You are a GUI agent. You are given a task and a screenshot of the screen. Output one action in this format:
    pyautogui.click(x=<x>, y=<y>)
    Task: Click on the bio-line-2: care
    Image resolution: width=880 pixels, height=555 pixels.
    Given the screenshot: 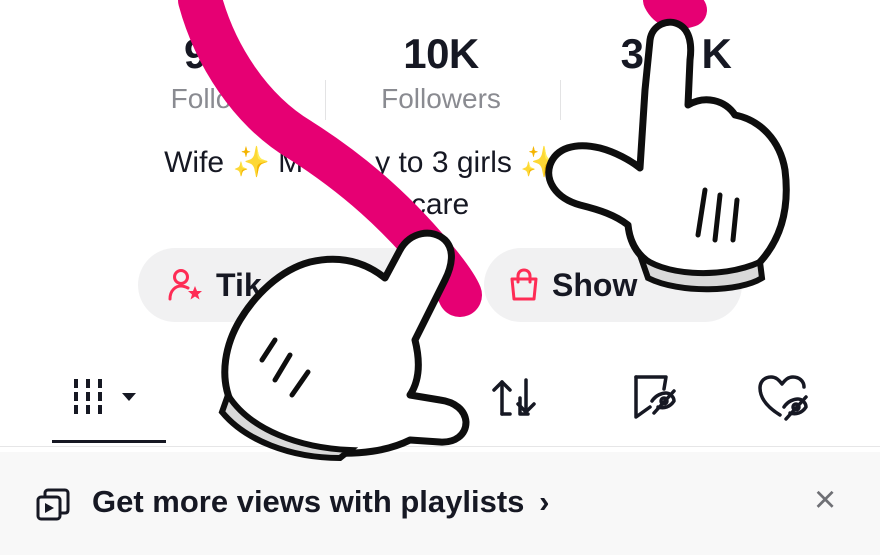 What is the action you would take?
    pyautogui.click(x=440, y=204)
    